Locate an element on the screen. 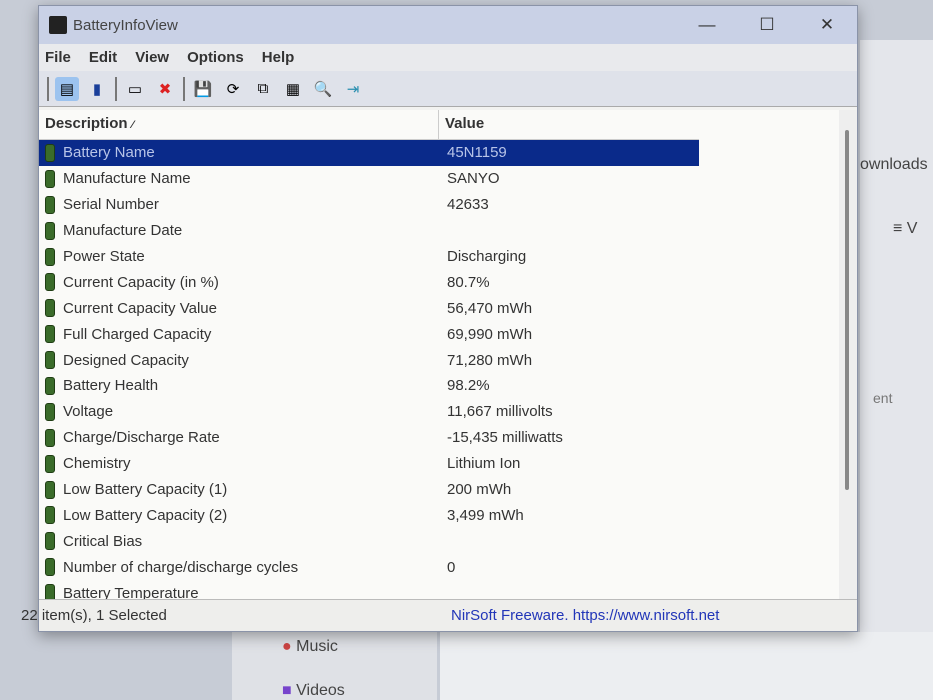 The height and width of the screenshot is (700, 933). row-value: 11,667 millivolts is located at coordinates (500, 412).